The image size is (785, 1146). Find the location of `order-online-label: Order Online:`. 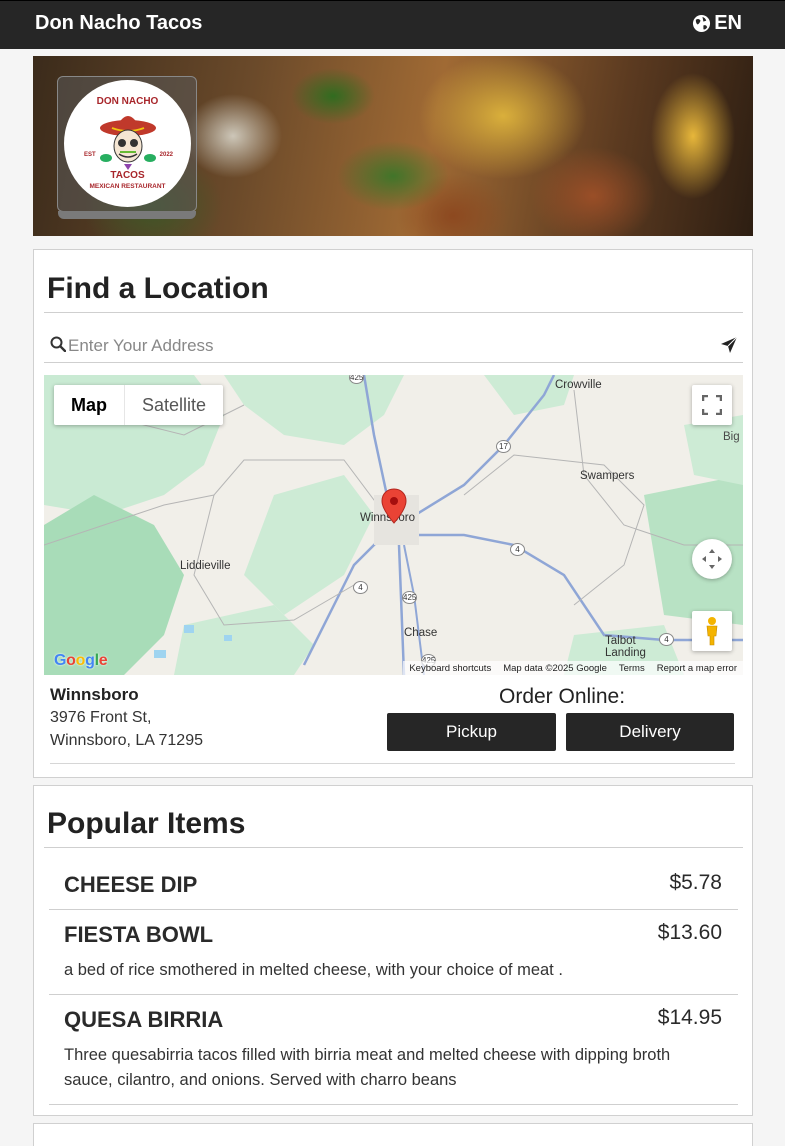

order-online-label: Order Online: is located at coordinates (562, 696).